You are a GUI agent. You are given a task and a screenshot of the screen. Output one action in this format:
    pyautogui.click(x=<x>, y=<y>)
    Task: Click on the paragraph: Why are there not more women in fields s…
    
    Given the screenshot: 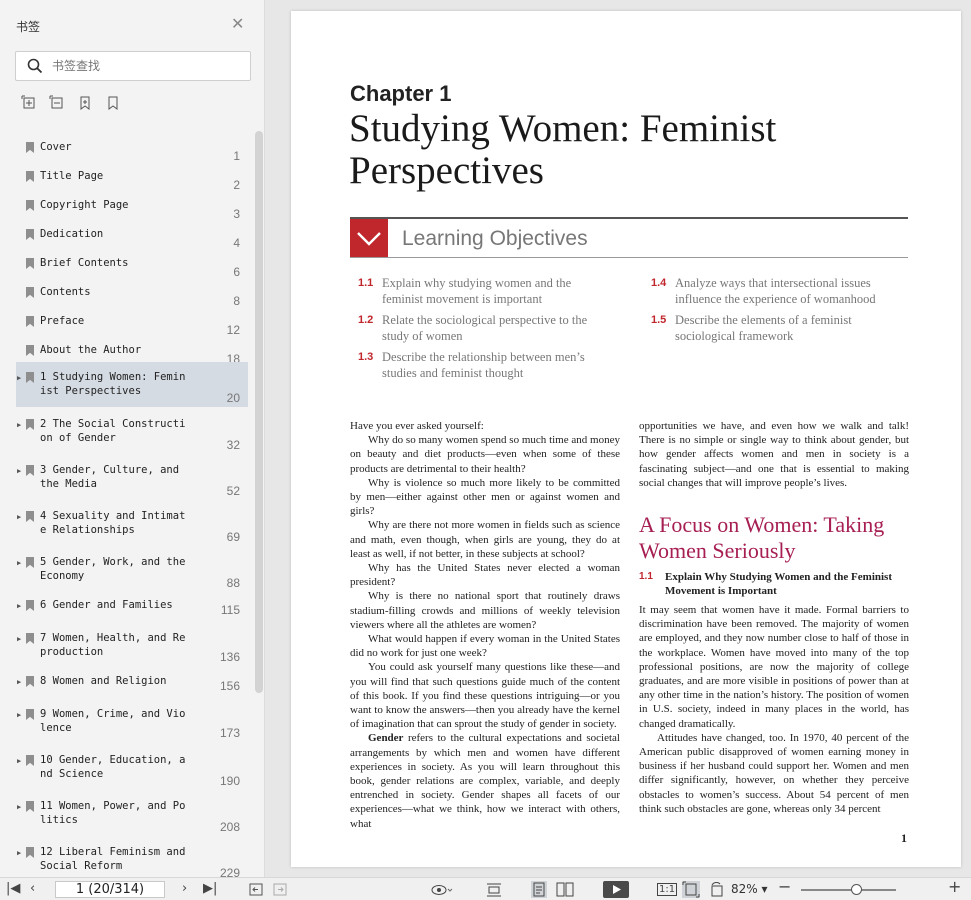 What is the action you would take?
    pyautogui.click(x=485, y=539)
    